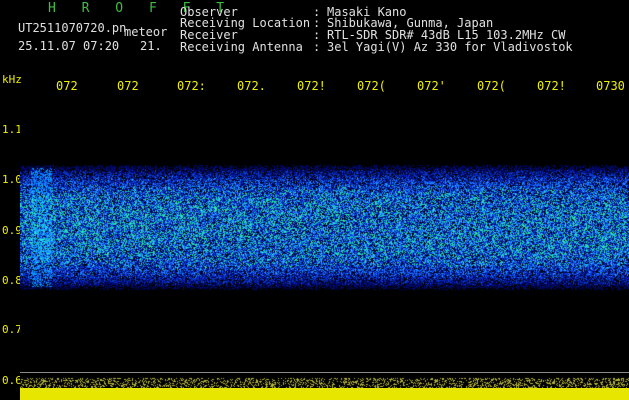  I want to click on filename-label: UT2511070720.pn, so click(72, 28).